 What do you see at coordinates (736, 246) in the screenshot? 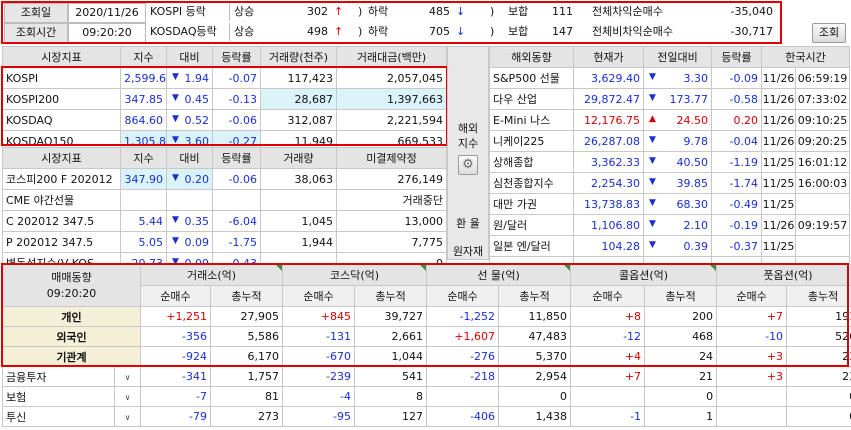
I see `overseas-rate: -0.37` at bounding box center [736, 246].